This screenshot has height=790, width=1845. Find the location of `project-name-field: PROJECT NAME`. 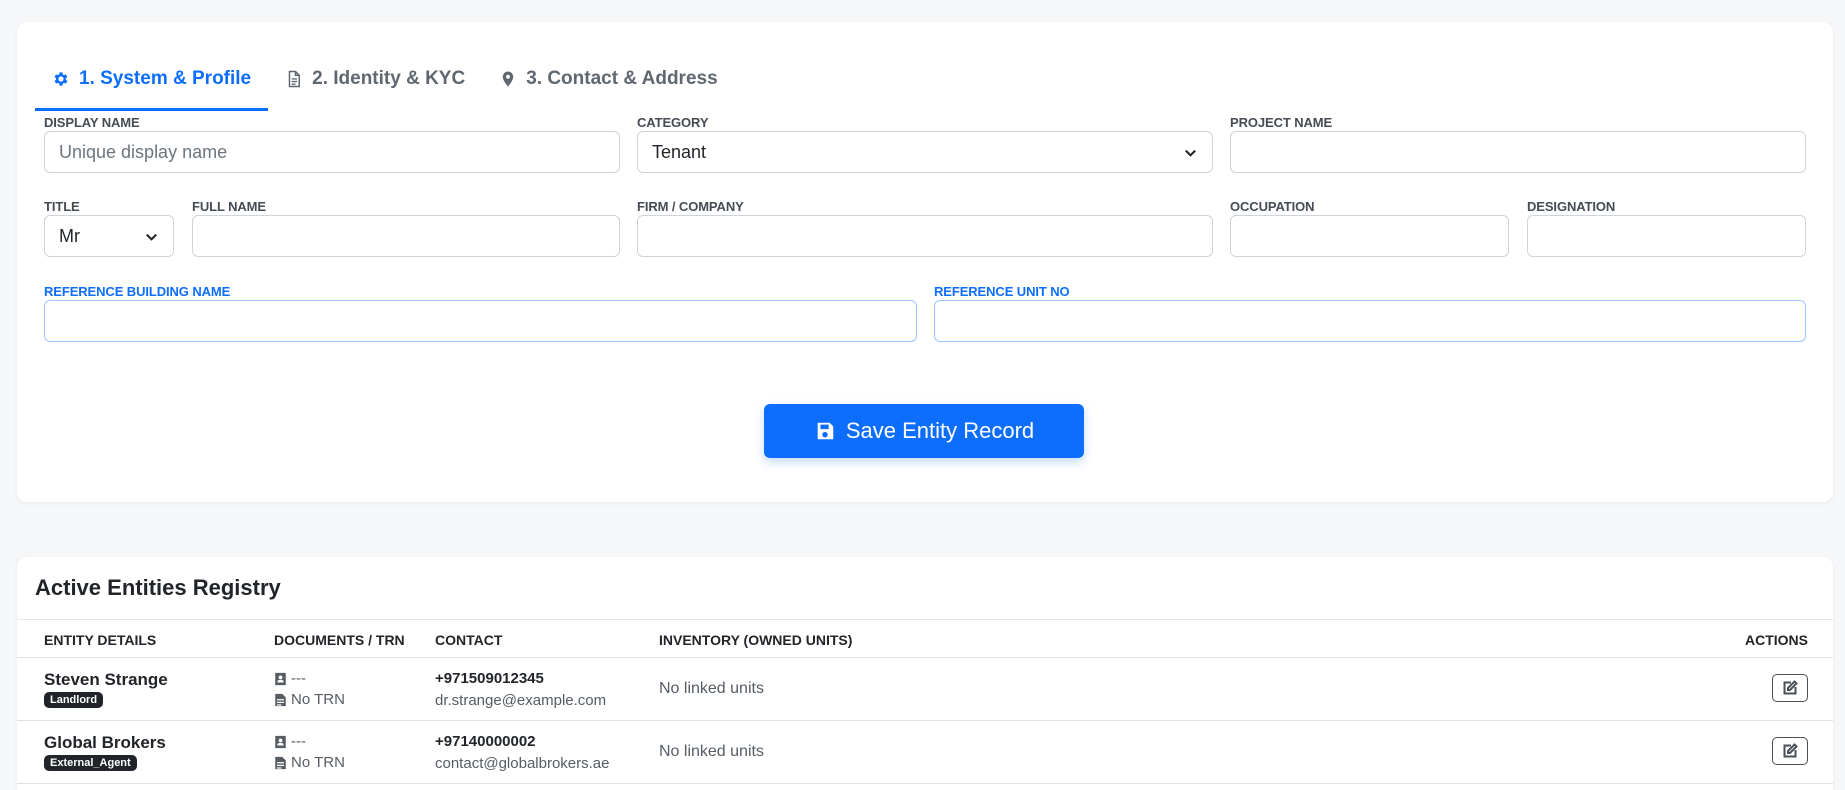

project-name-field: PROJECT NAME is located at coordinates (1518, 145).